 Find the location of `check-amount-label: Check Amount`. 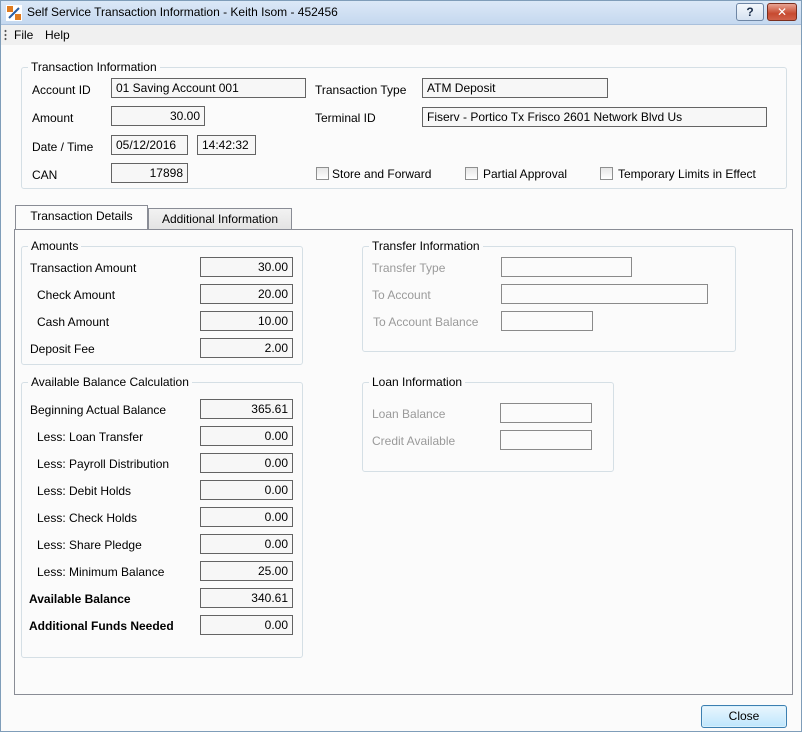

check-amount-label: Check Amount is located at coordinates (76, 295).